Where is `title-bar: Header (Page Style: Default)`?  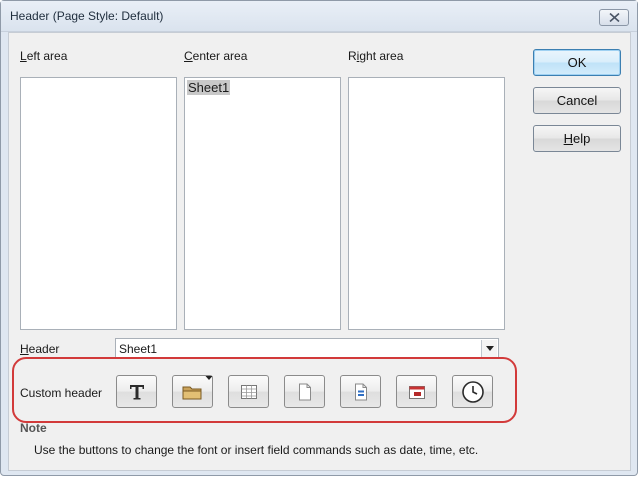 title-bar: Header (Page Style: Default) is located at coordinates (319, 16).